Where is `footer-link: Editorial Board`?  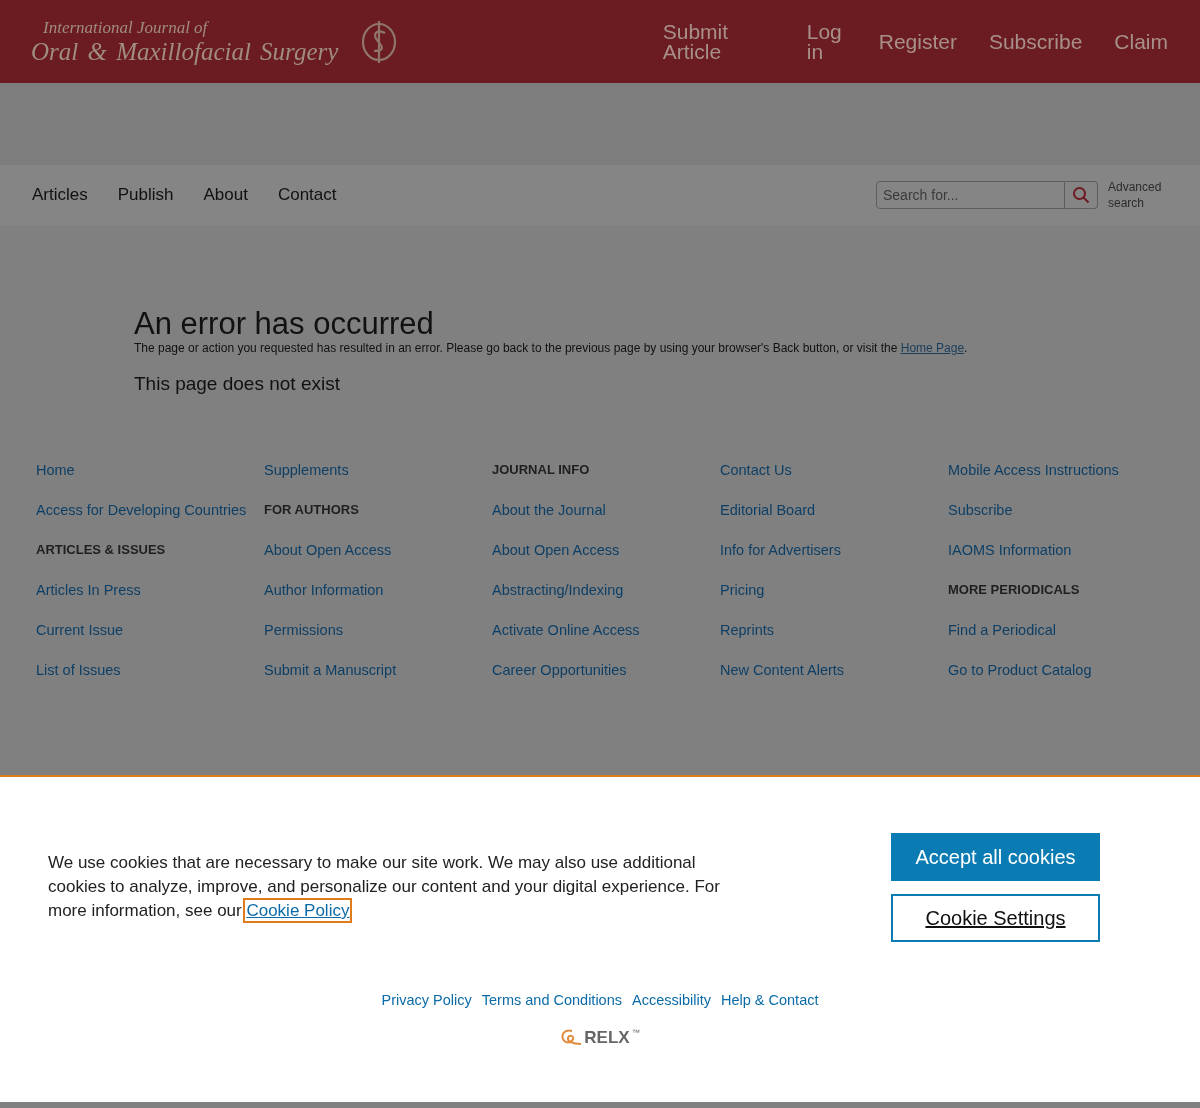 footer-link: Editorial Board is located at coordinates (834, 520).